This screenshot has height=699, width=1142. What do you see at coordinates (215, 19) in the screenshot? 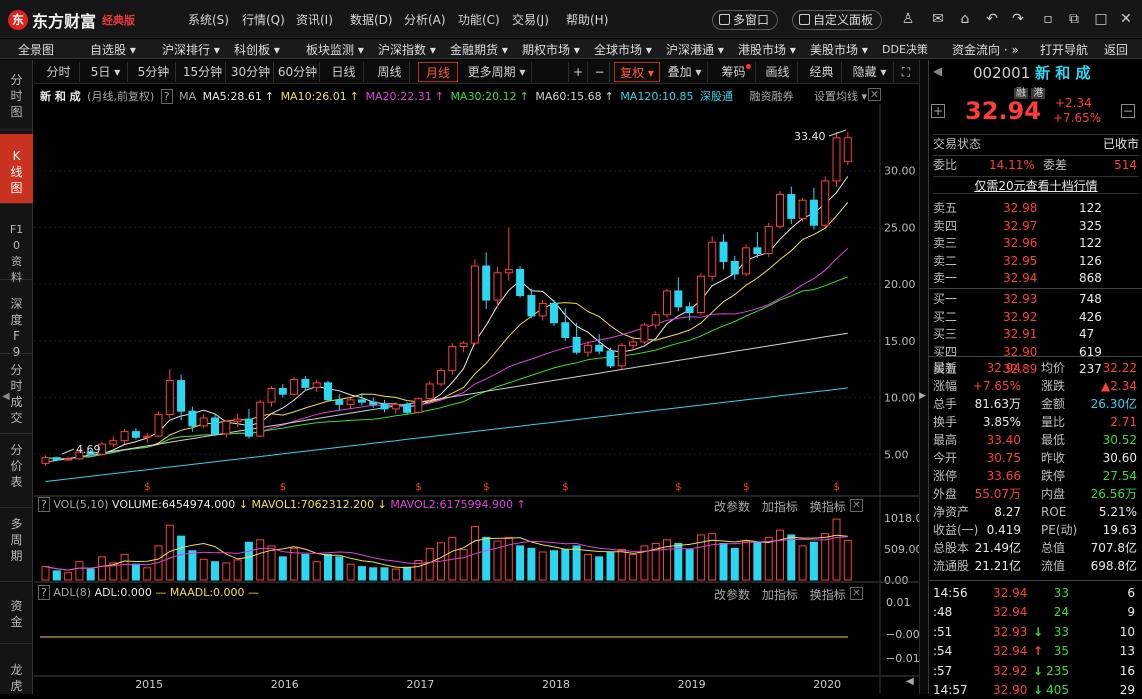
I see `menu-system: 系统(S)` at bounding box center [215, 19].